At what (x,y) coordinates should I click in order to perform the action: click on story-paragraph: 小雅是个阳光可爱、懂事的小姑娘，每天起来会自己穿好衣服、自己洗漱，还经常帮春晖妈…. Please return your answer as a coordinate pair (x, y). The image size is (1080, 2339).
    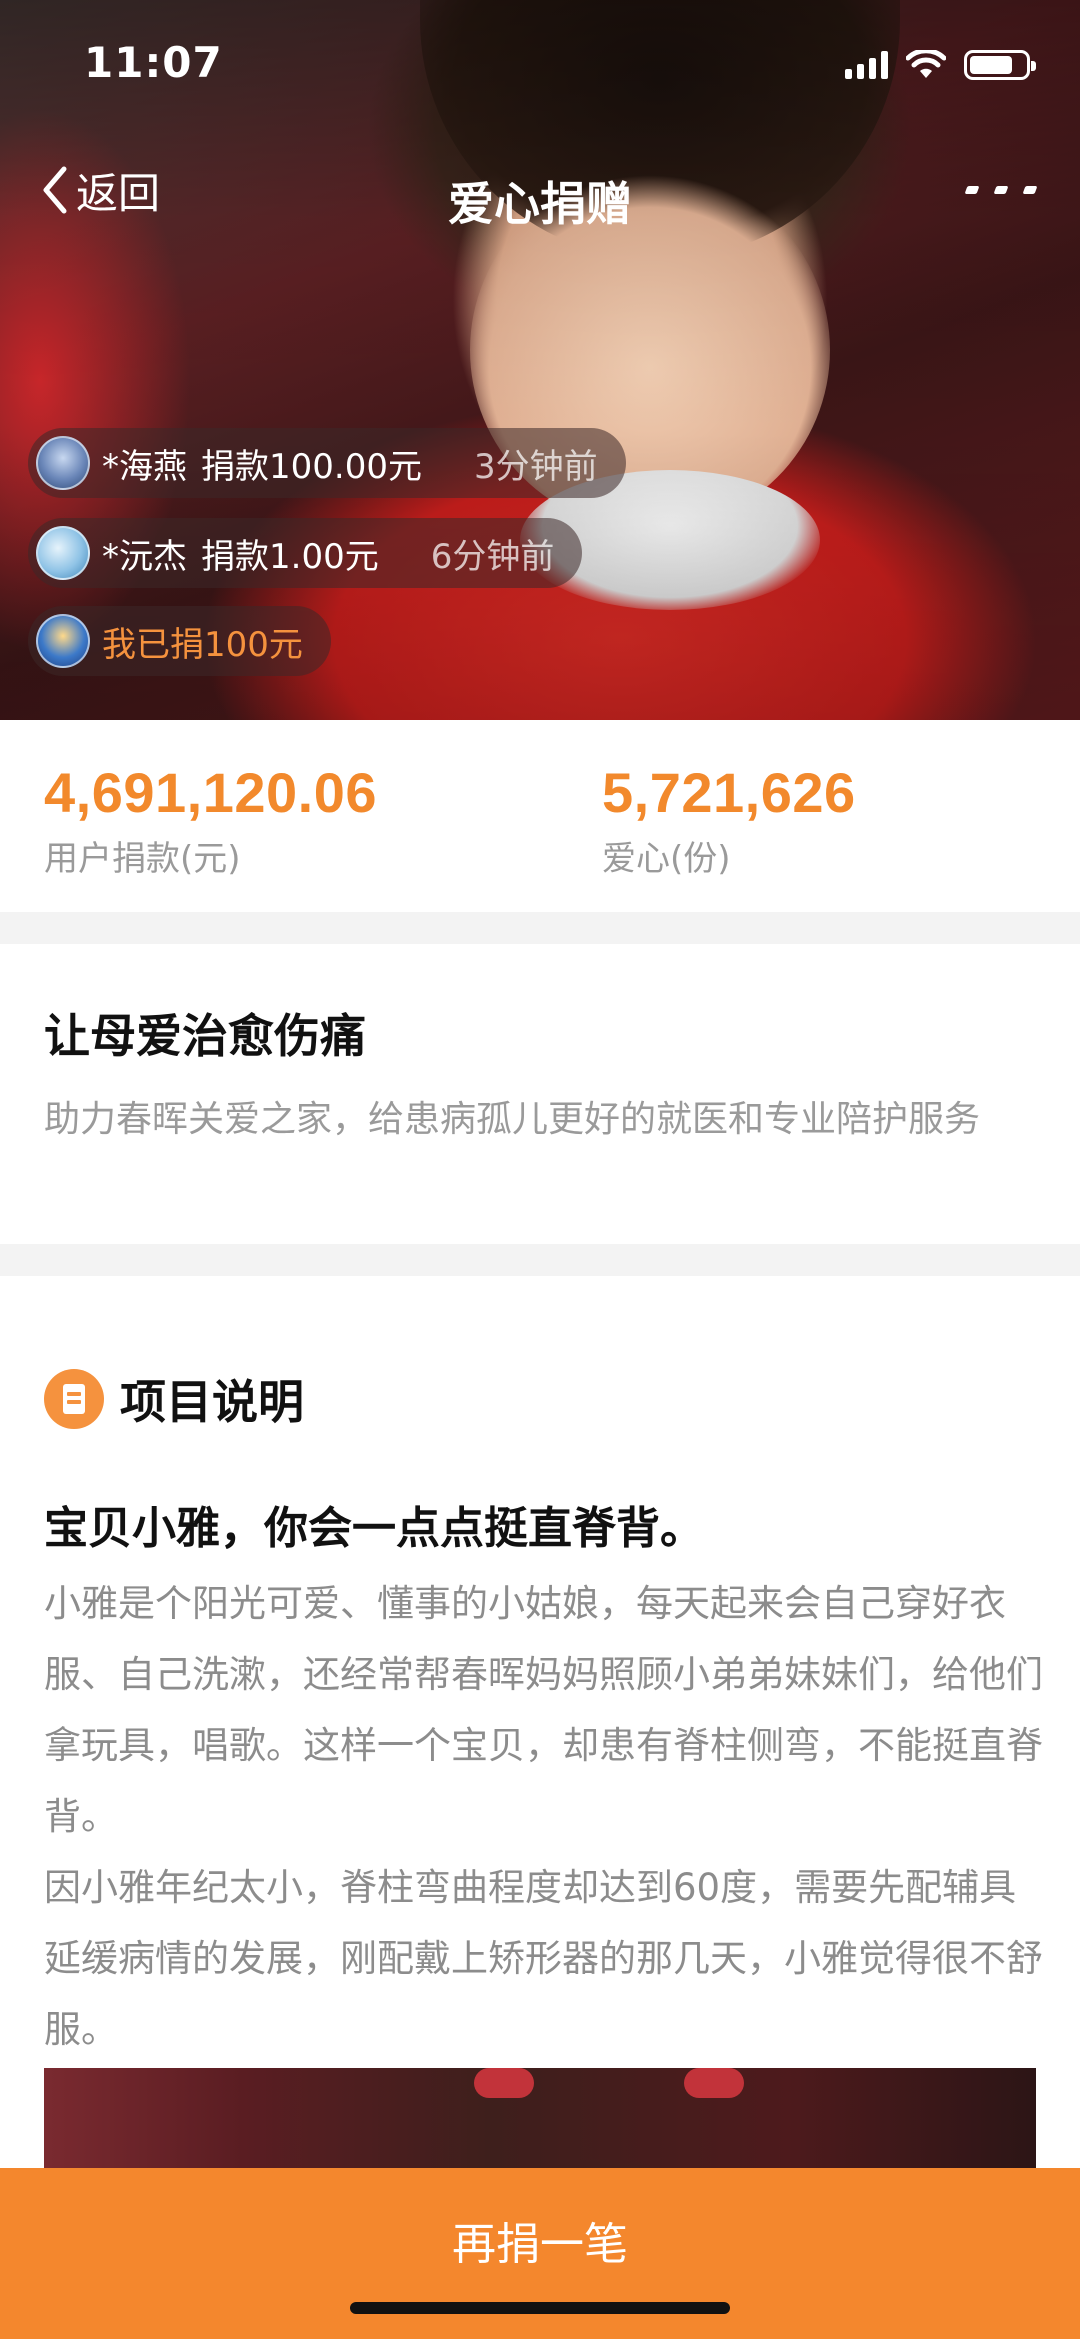
    Looking at the image, I should click on (543, 1710).